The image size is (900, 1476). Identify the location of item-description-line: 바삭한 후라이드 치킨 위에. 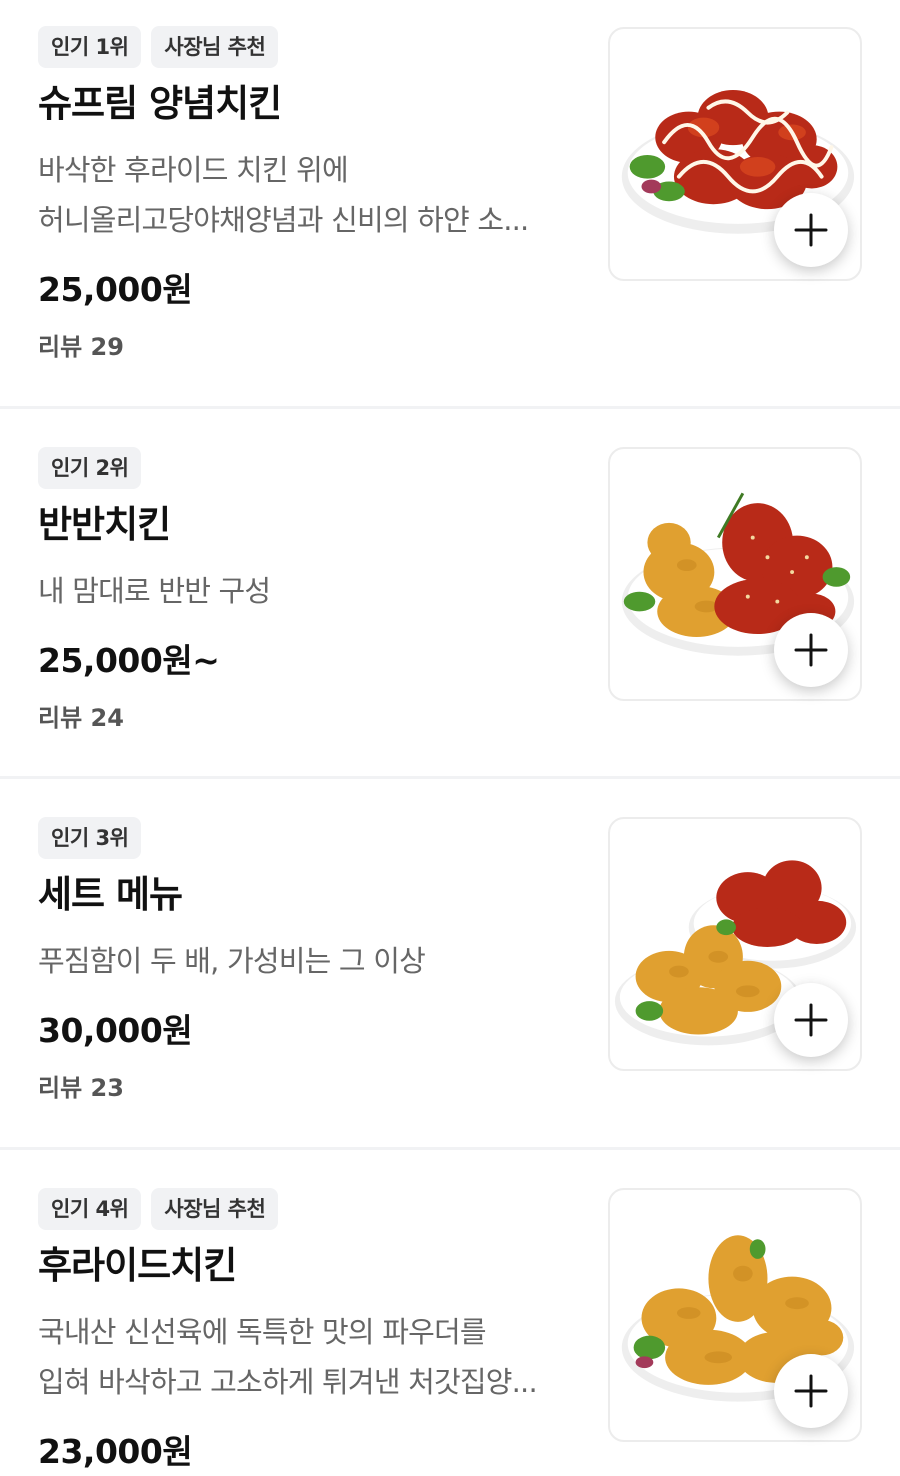
(193, 170).